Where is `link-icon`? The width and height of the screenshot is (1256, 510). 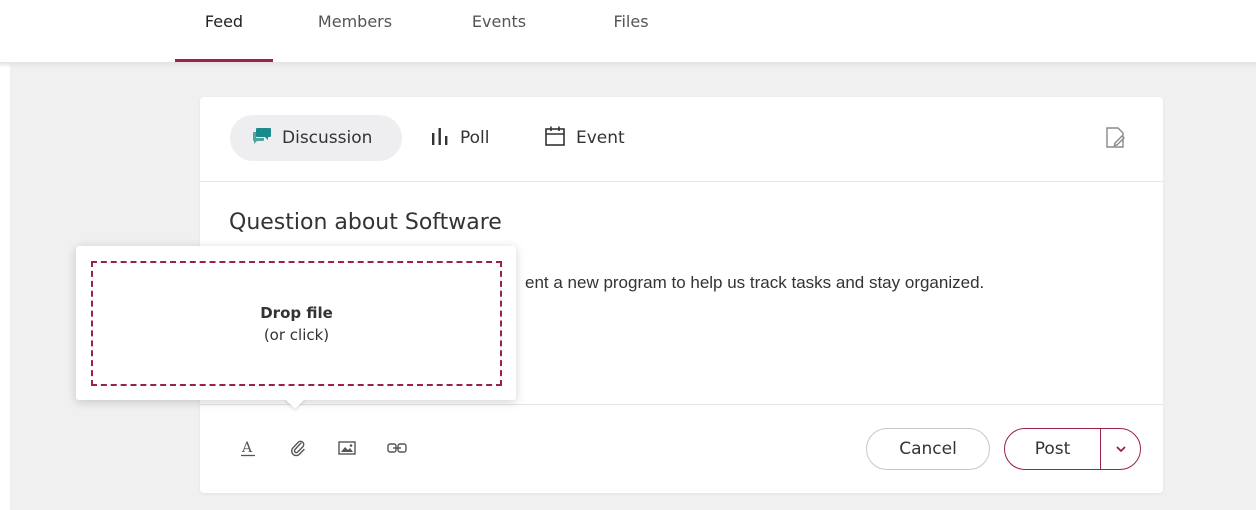 link-icon is located at coordinates (397, 448).